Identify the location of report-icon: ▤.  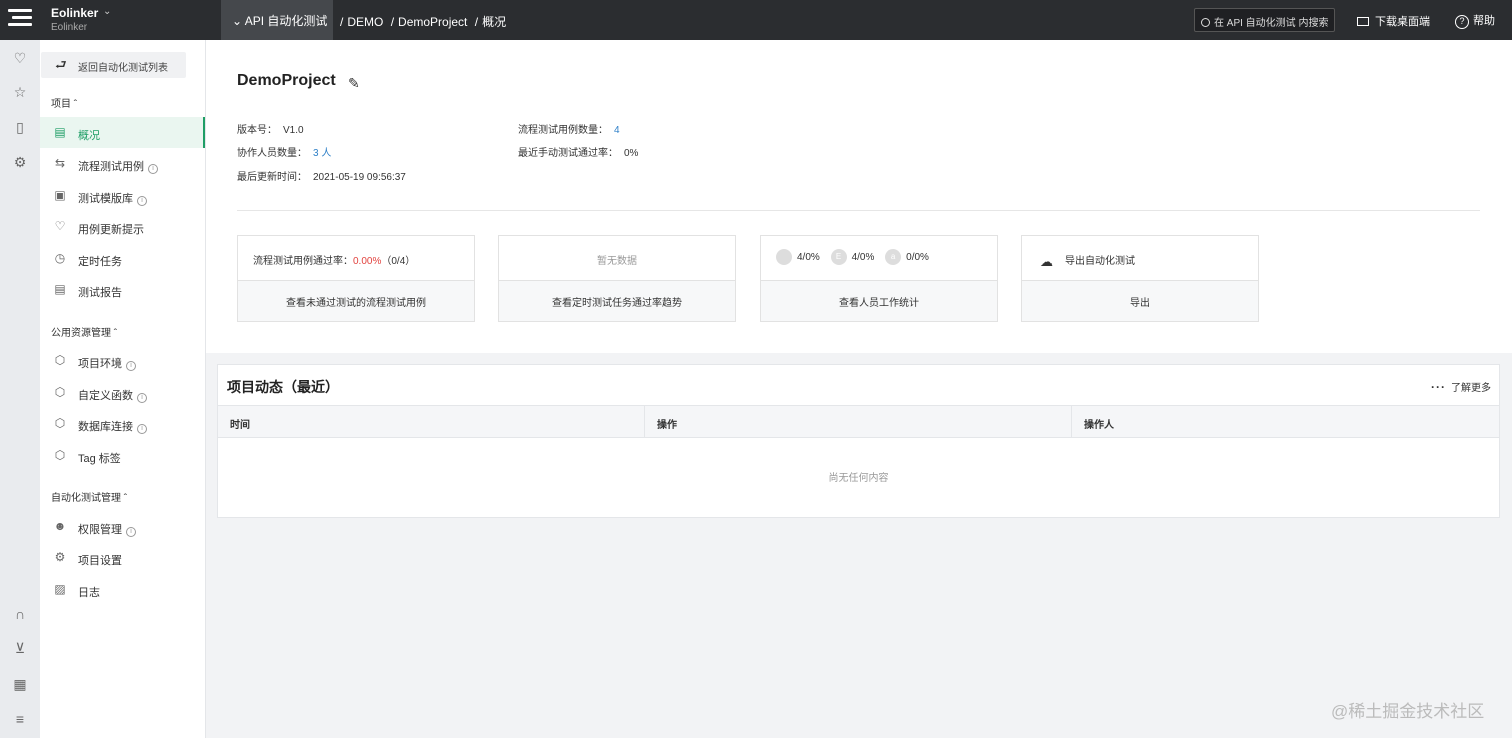
(60, 289).